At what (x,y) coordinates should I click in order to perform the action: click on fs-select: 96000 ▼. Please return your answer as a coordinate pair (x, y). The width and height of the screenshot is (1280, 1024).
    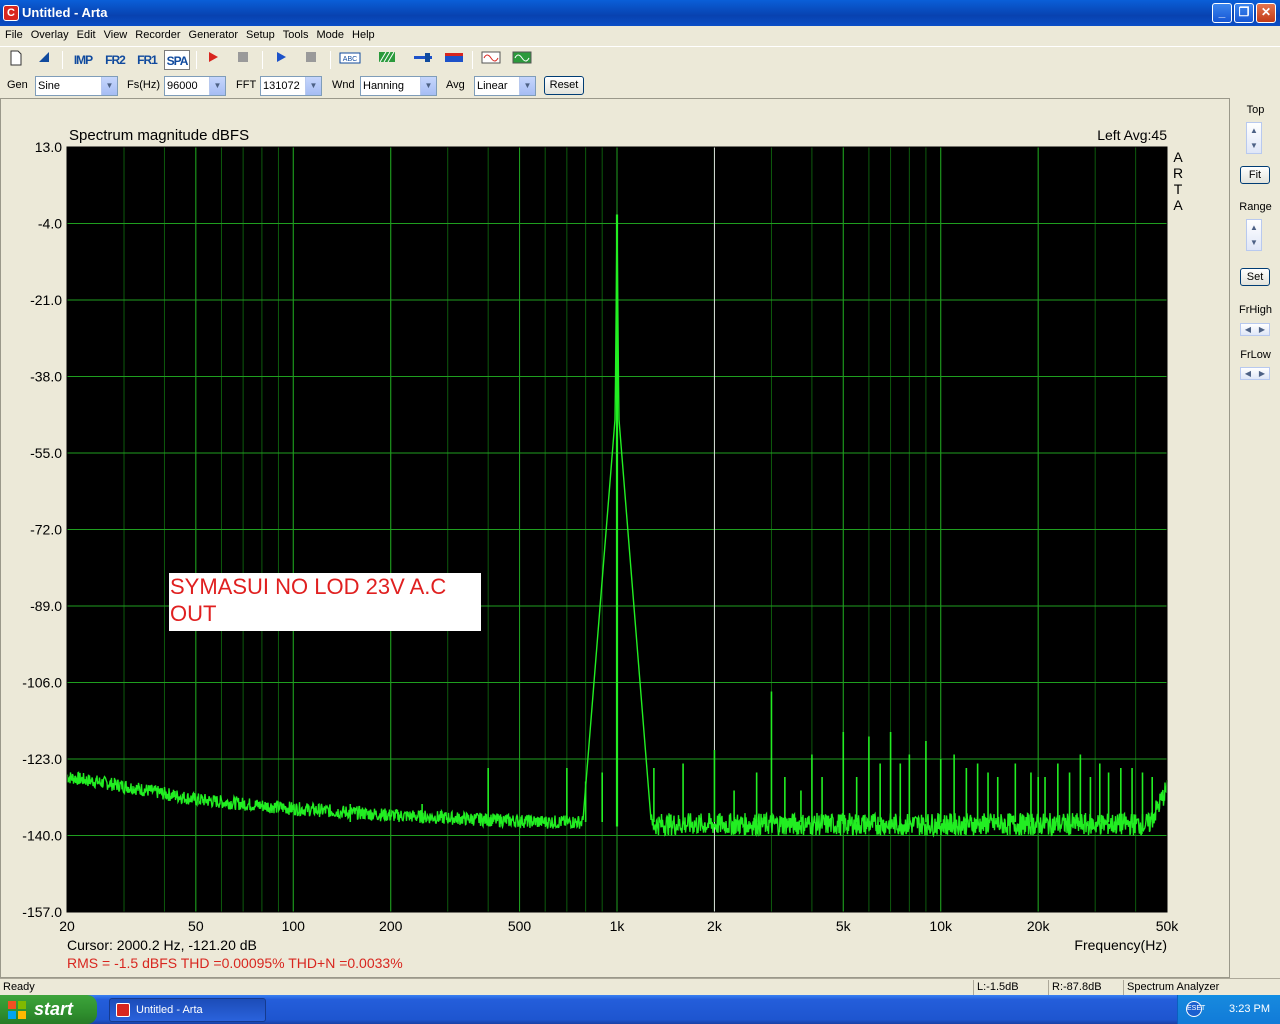
    Looking at the image, I should click on (195, 86).